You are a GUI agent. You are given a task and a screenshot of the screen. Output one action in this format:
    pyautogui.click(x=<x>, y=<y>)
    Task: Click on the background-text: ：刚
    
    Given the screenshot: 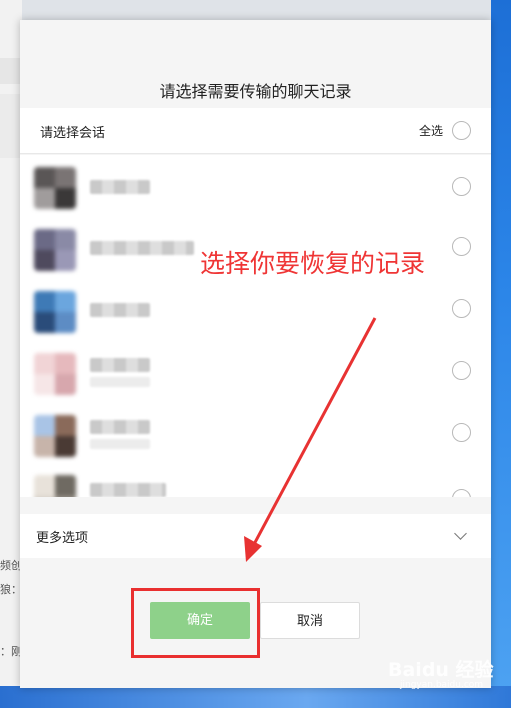 What is the action you would take?
    pyautogui.click(x=11, y=651)
    